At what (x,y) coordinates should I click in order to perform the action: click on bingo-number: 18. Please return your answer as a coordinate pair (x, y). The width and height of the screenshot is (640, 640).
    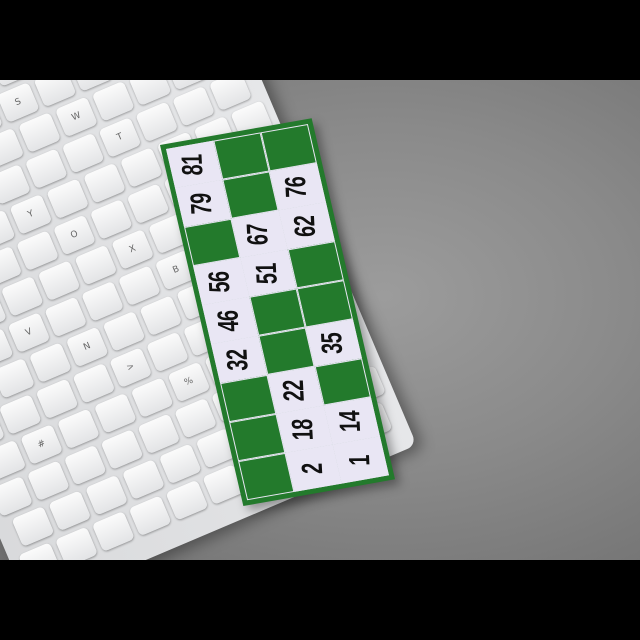
    Looking at the image, I should click on (304, 429).